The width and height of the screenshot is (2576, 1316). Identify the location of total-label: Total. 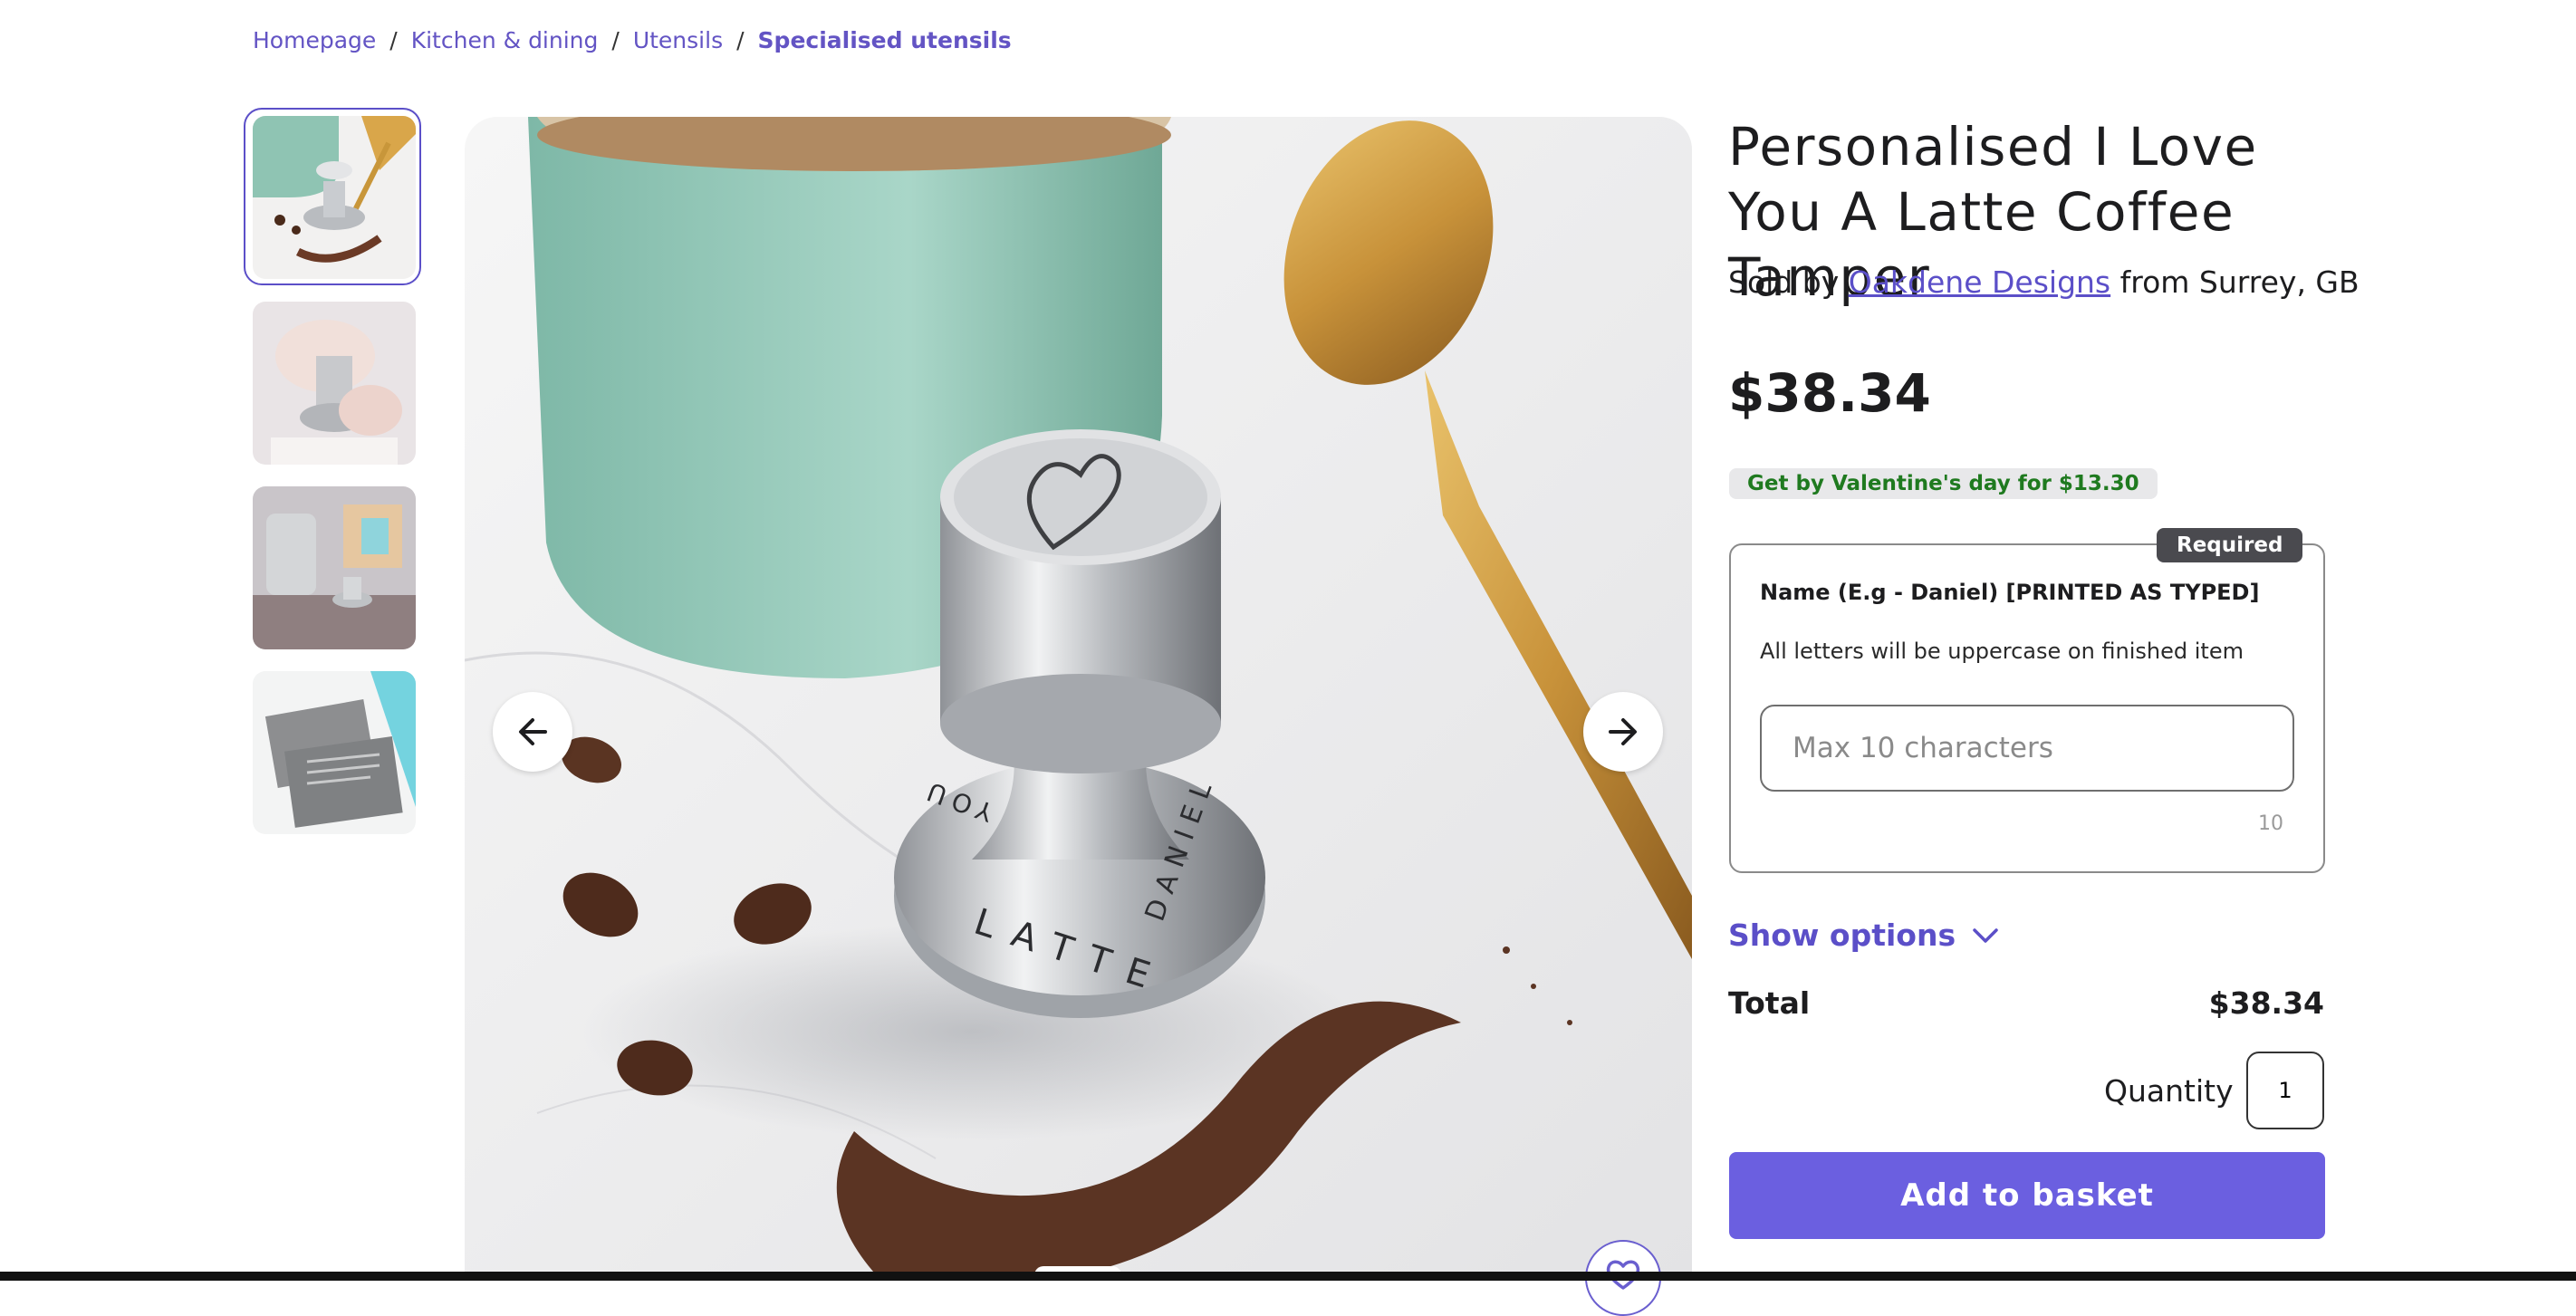
(1769, 1003).